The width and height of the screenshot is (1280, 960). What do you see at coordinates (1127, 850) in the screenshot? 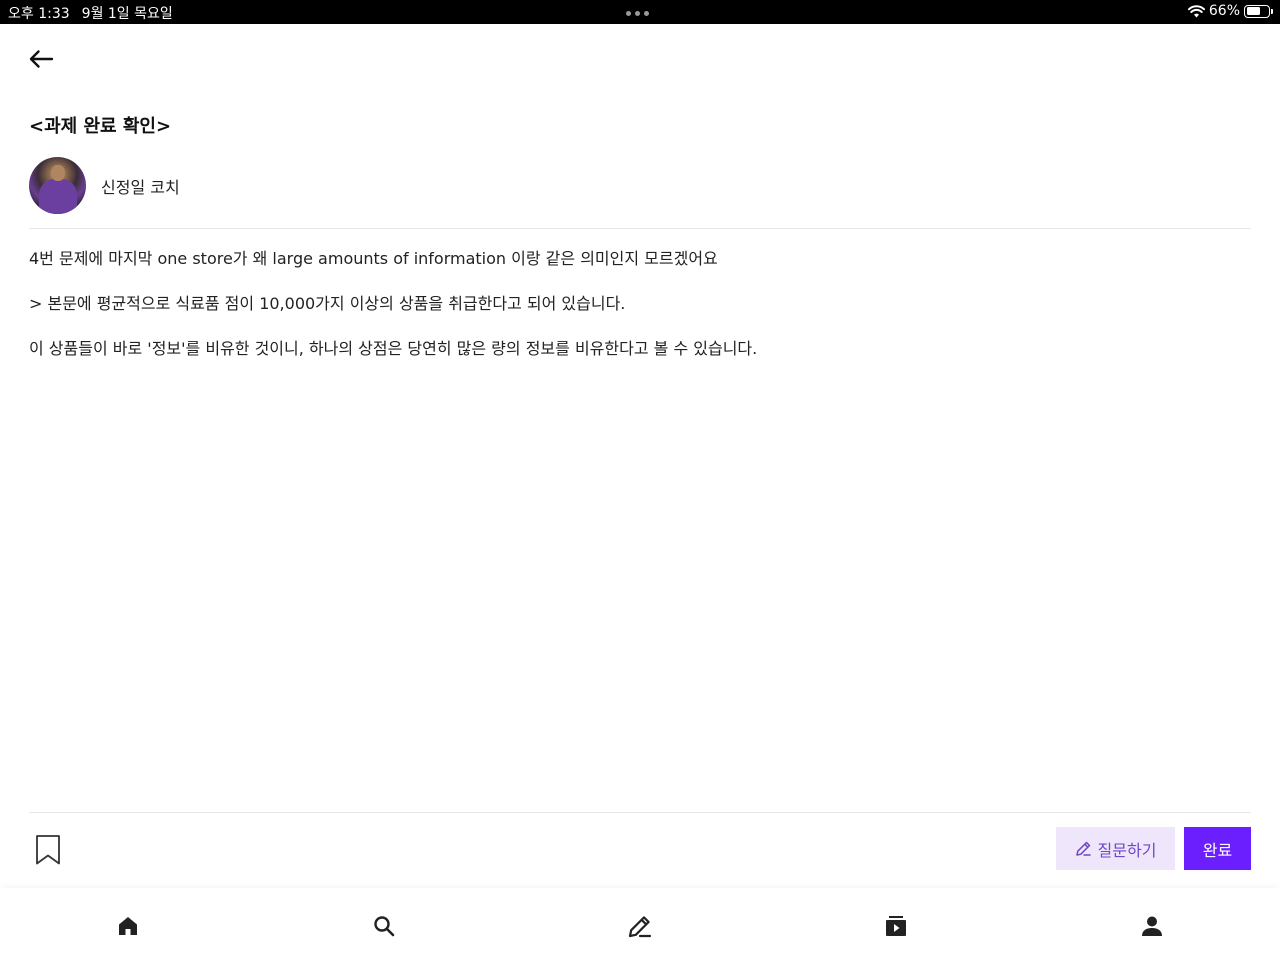
I see `ask-question-label: 질문하기` at bounding box center [1127, 850].